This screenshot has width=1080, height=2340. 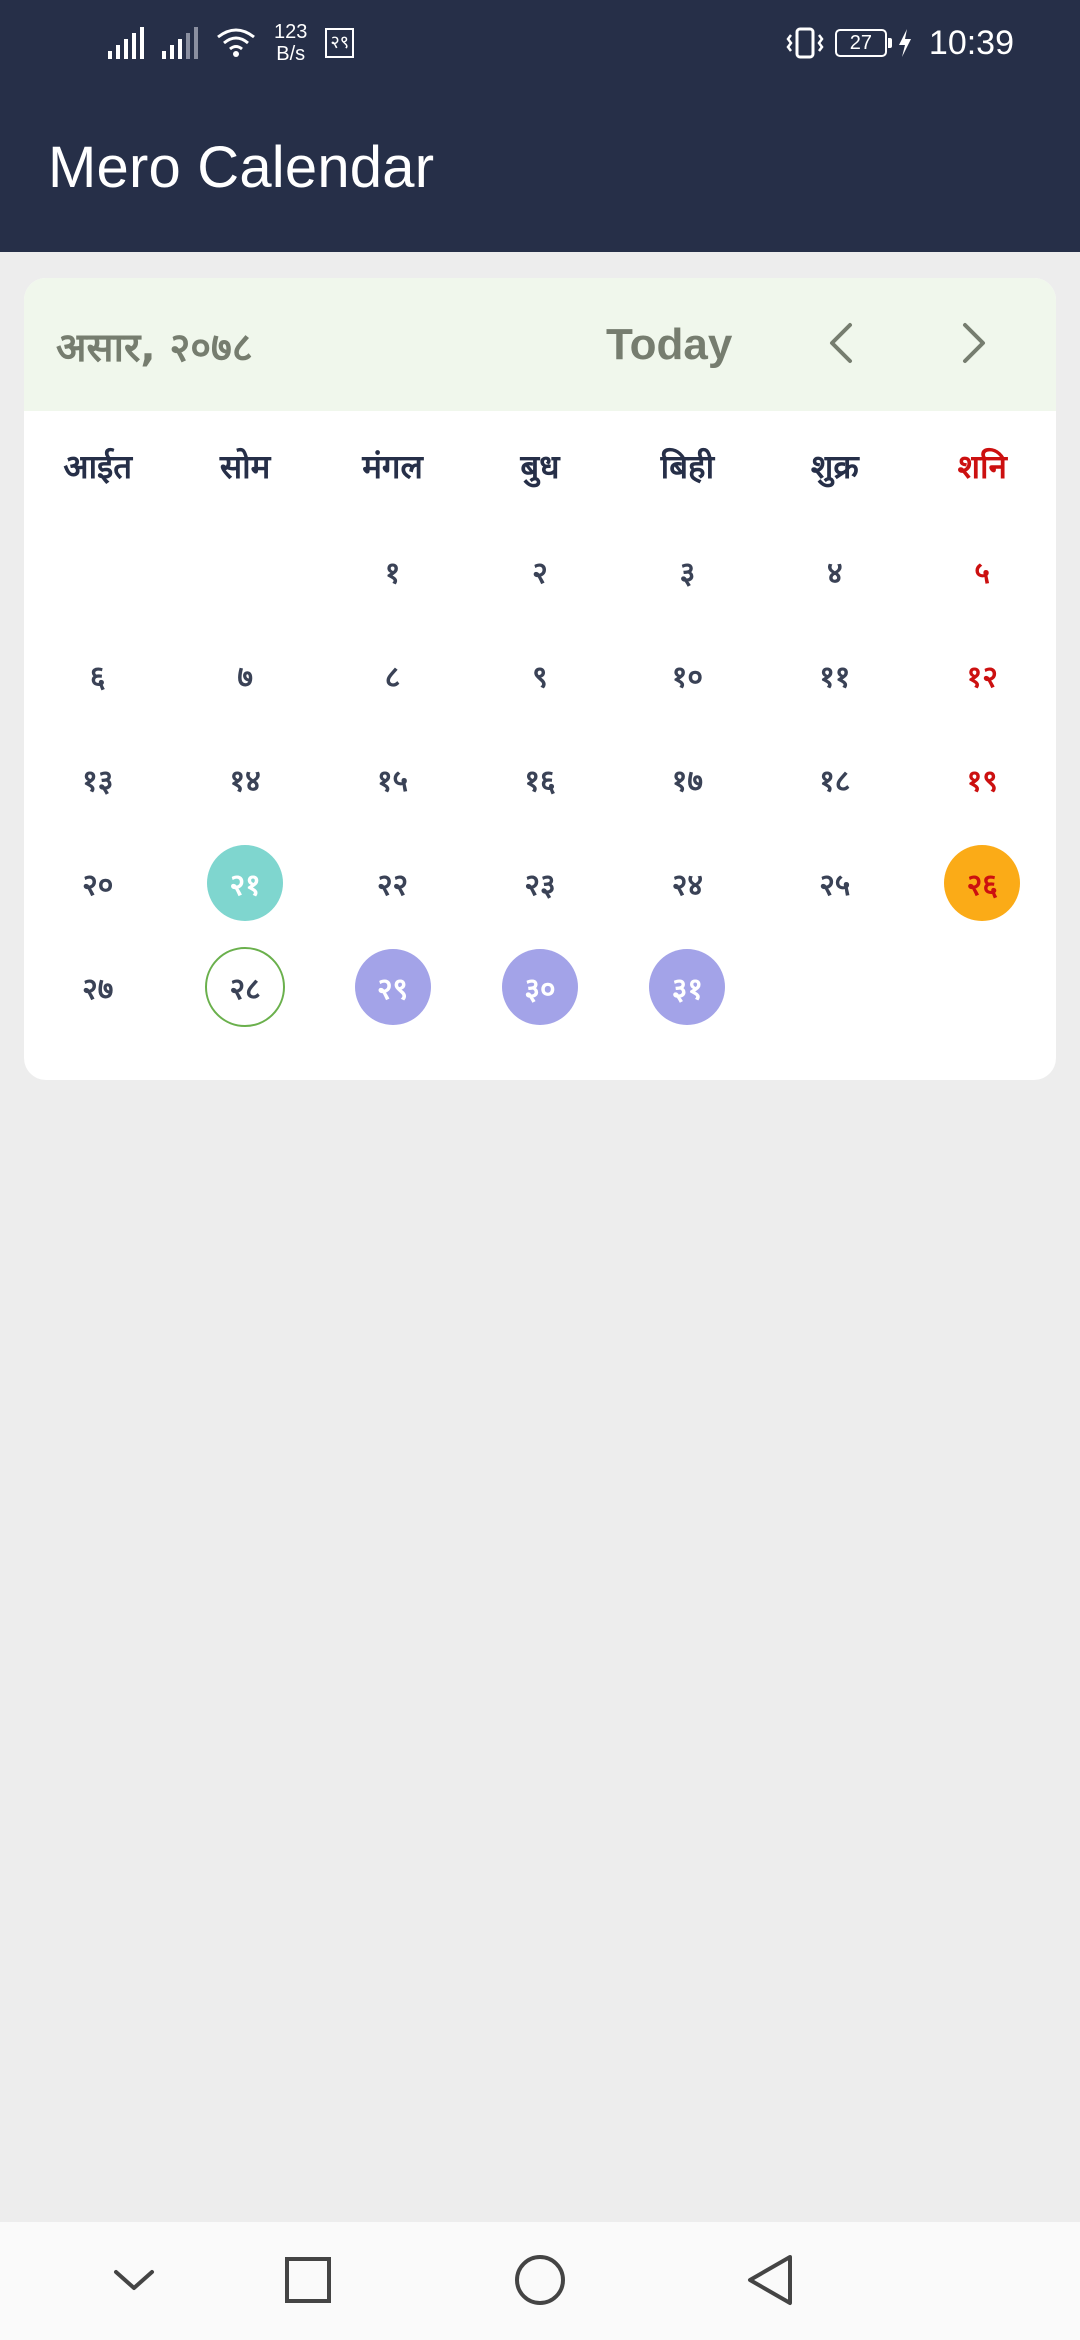 I want to click on wifi-icon, so click(x=236, y=42).